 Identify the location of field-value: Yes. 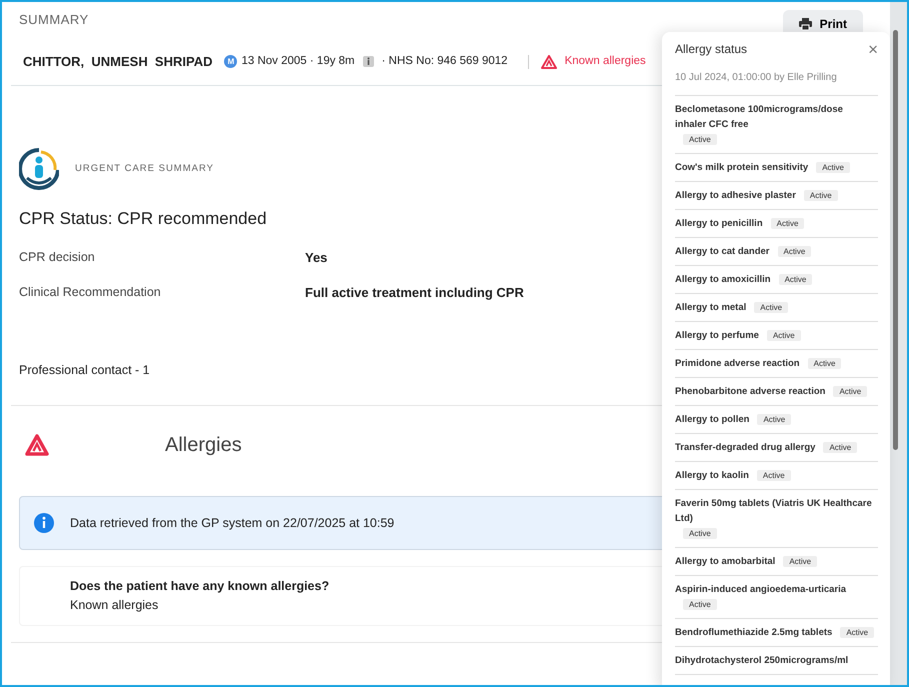
(316, 257).